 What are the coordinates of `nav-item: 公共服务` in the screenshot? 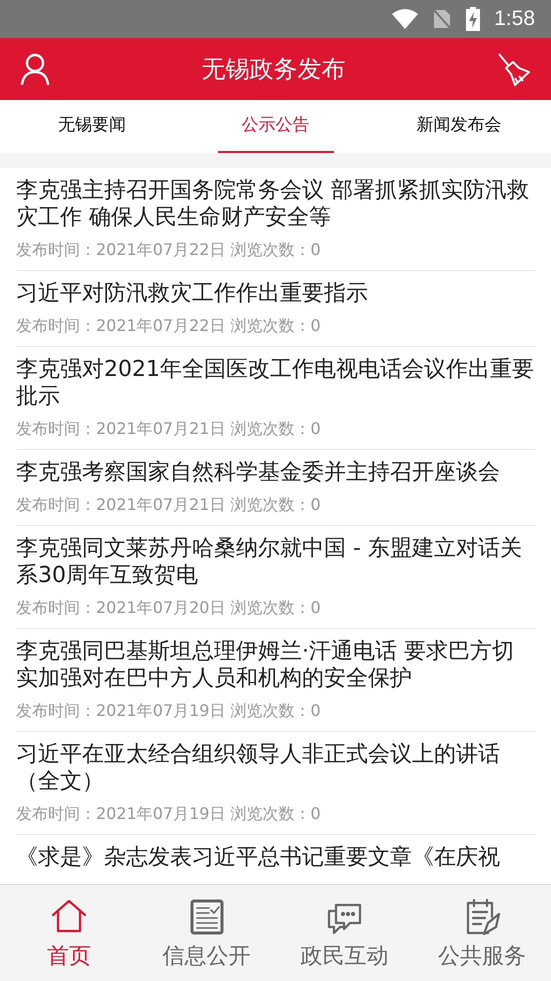 It's located at (482, 933).